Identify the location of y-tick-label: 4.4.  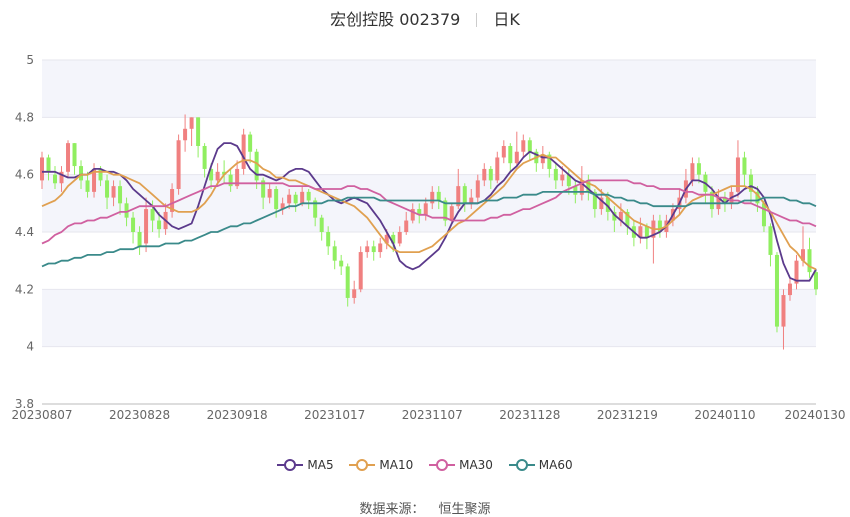
(24, 232).